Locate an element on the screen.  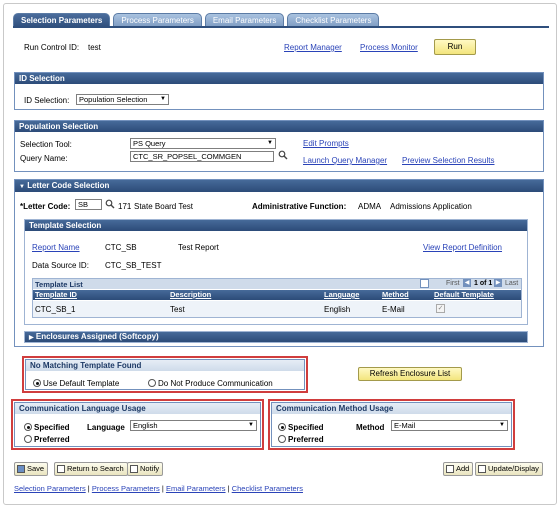
notify-button: Notify is located at coordinates (145, 469).